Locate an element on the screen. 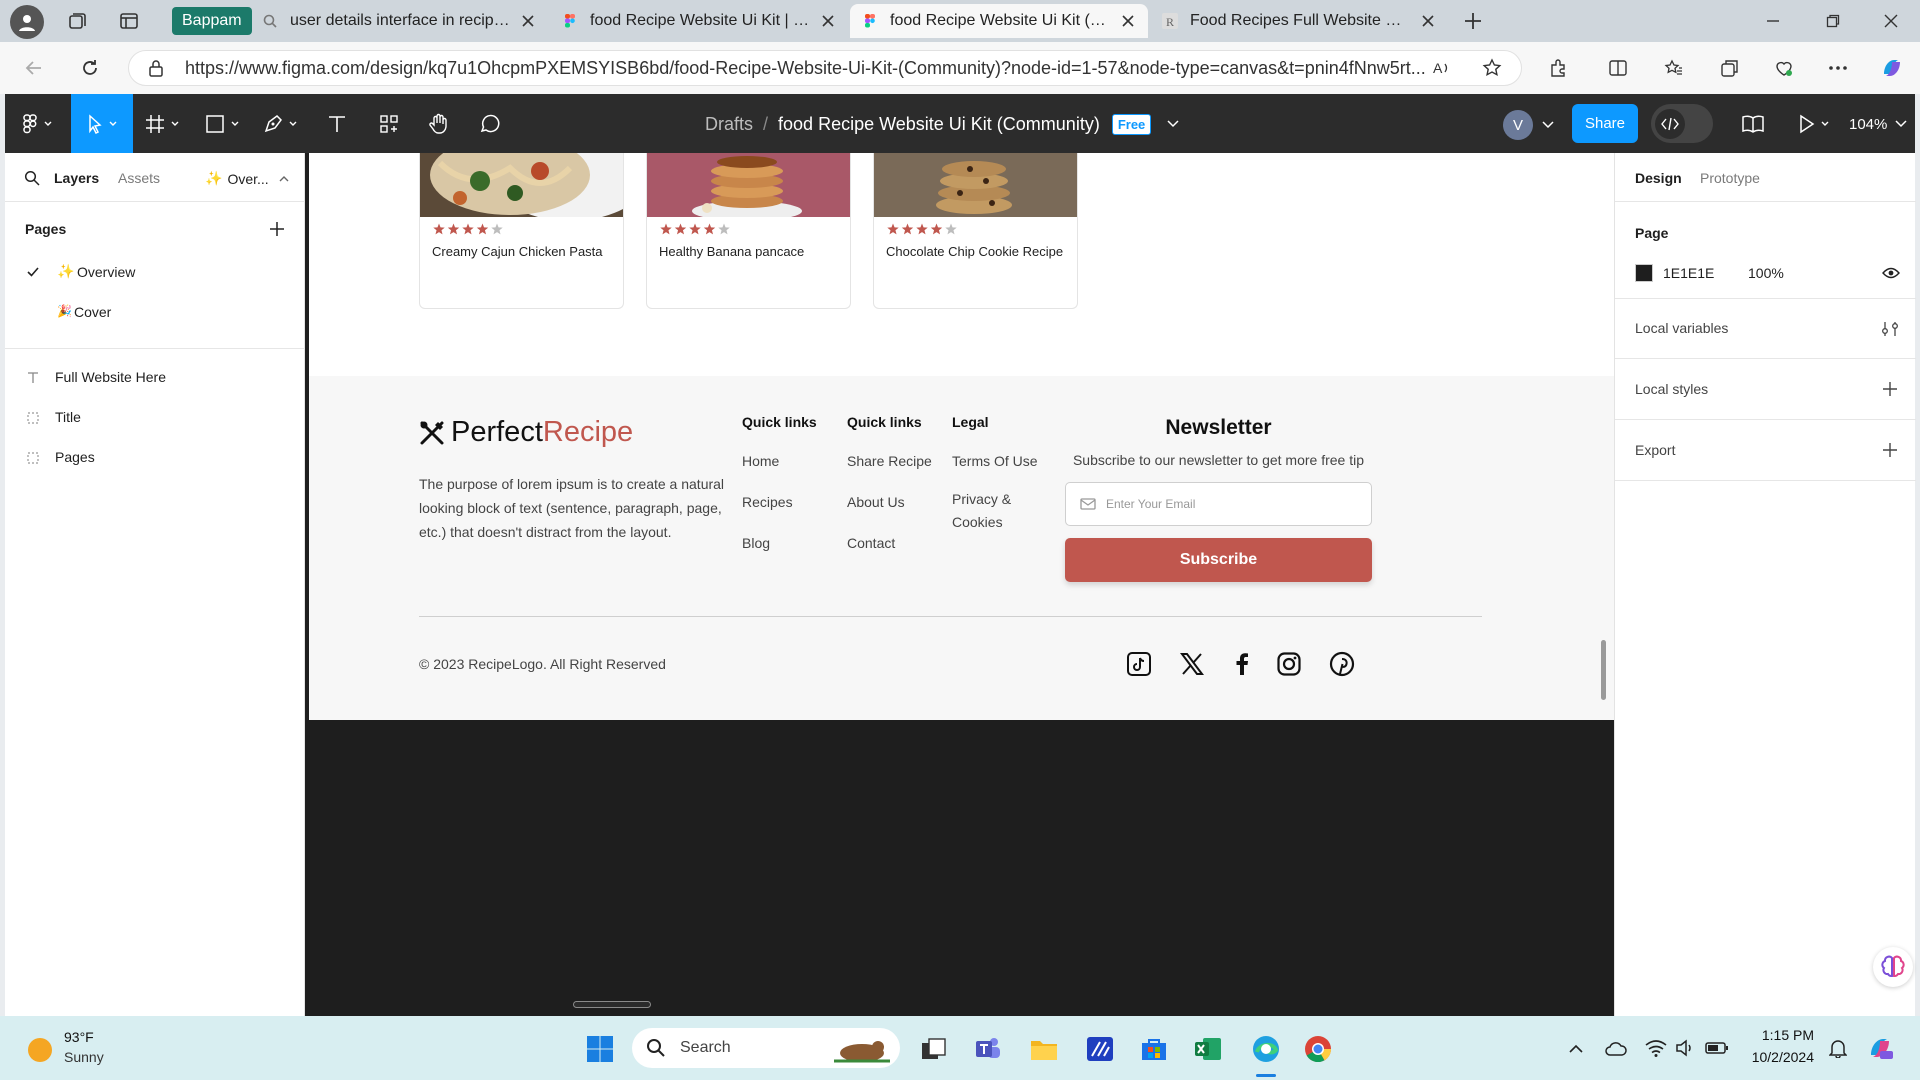 The width and height of the screenshot is (1920, 1080). tab-prototype: Prototype is located at coordinates (1730, 178).